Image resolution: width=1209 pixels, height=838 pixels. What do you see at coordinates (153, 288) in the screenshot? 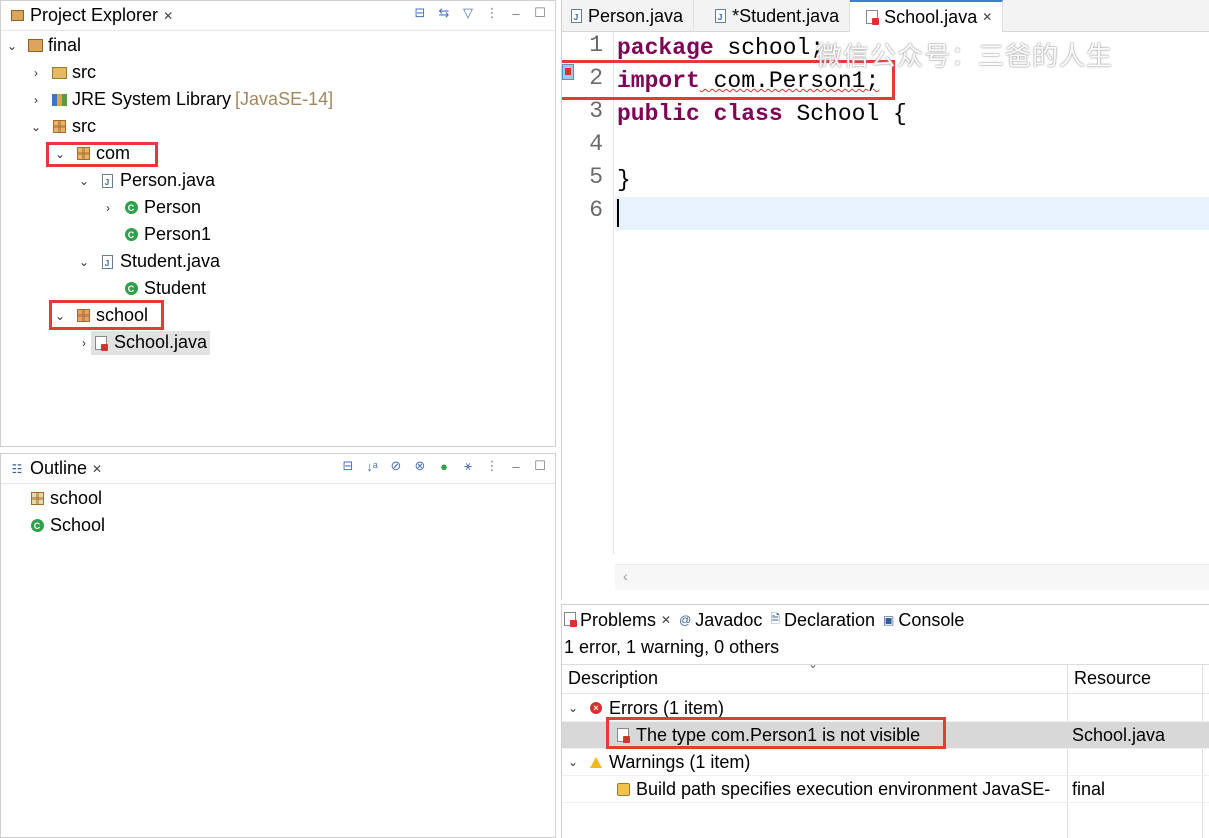
I see `tree-item-student-class: C Student` at bounding box center [153, 288].